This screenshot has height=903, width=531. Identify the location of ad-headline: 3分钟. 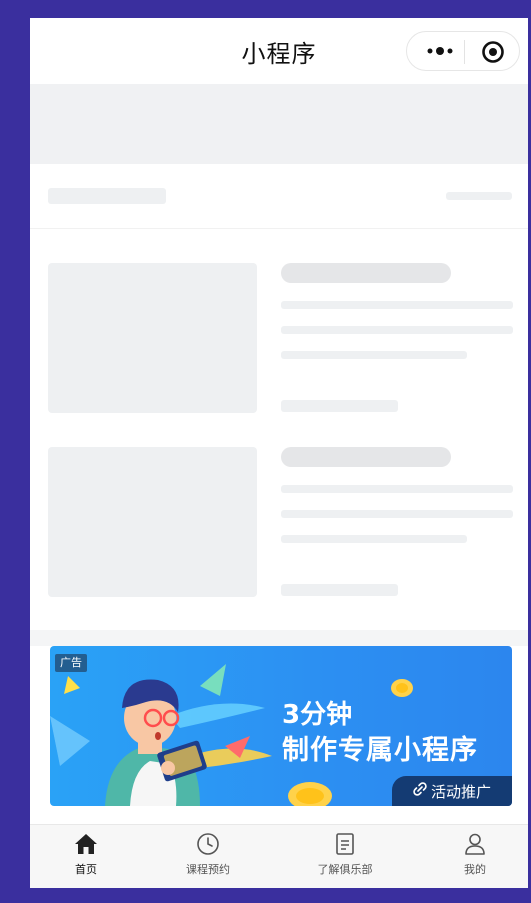
(317, 715).